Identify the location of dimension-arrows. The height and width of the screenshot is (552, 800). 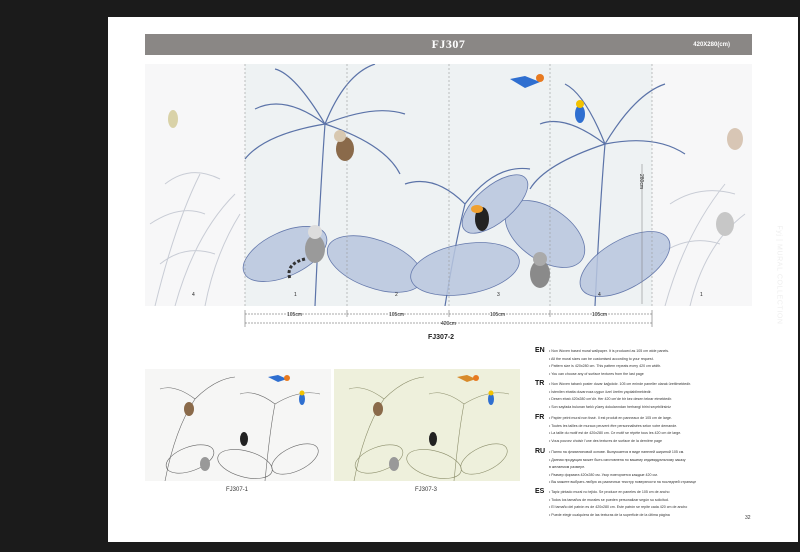
(448, 318).